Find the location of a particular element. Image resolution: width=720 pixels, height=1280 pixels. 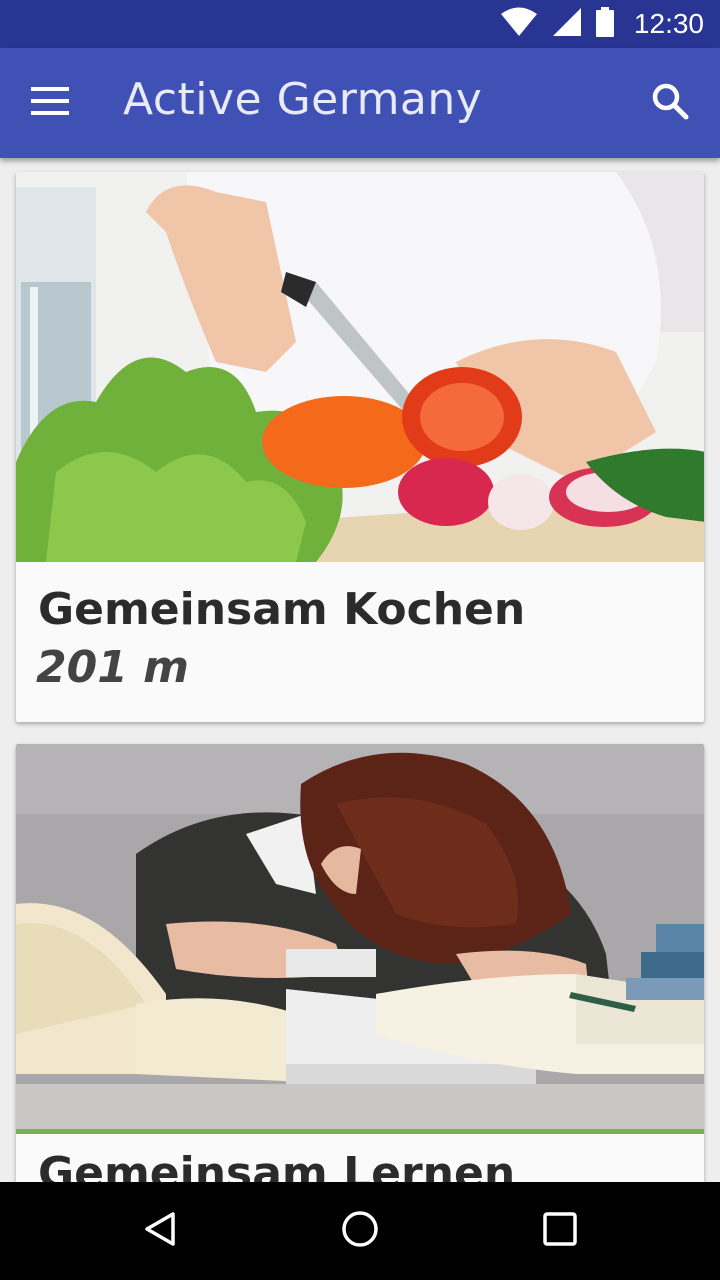

recents-button is located at coordinates (560, 1231).